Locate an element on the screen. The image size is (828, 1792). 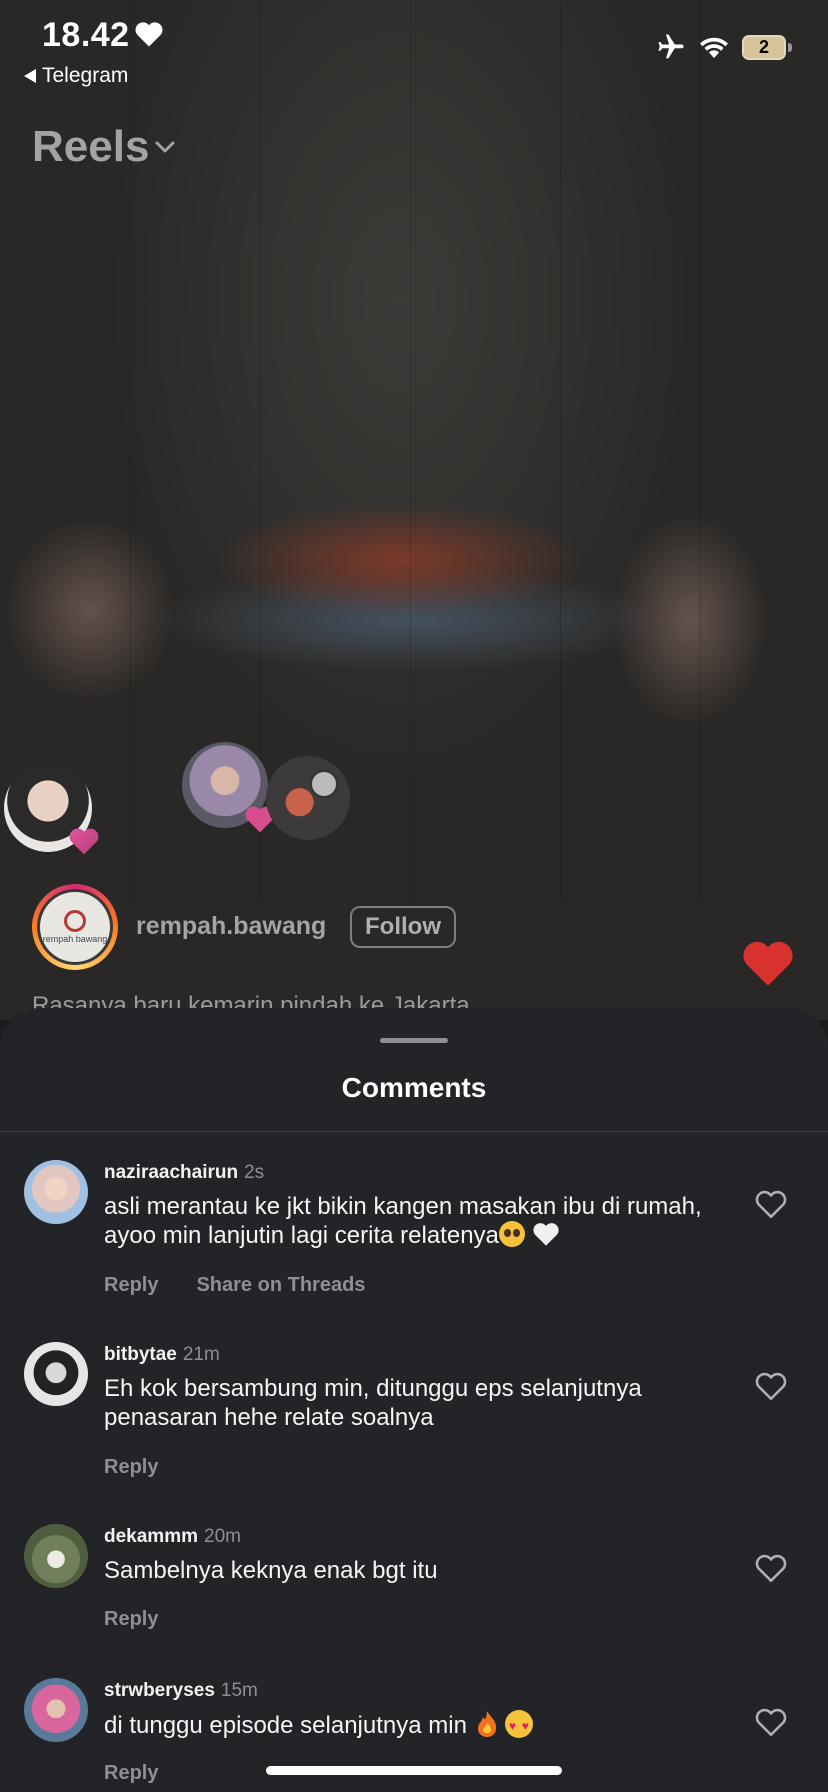
heart-reaction-icon is located at coordinates (84, 841).